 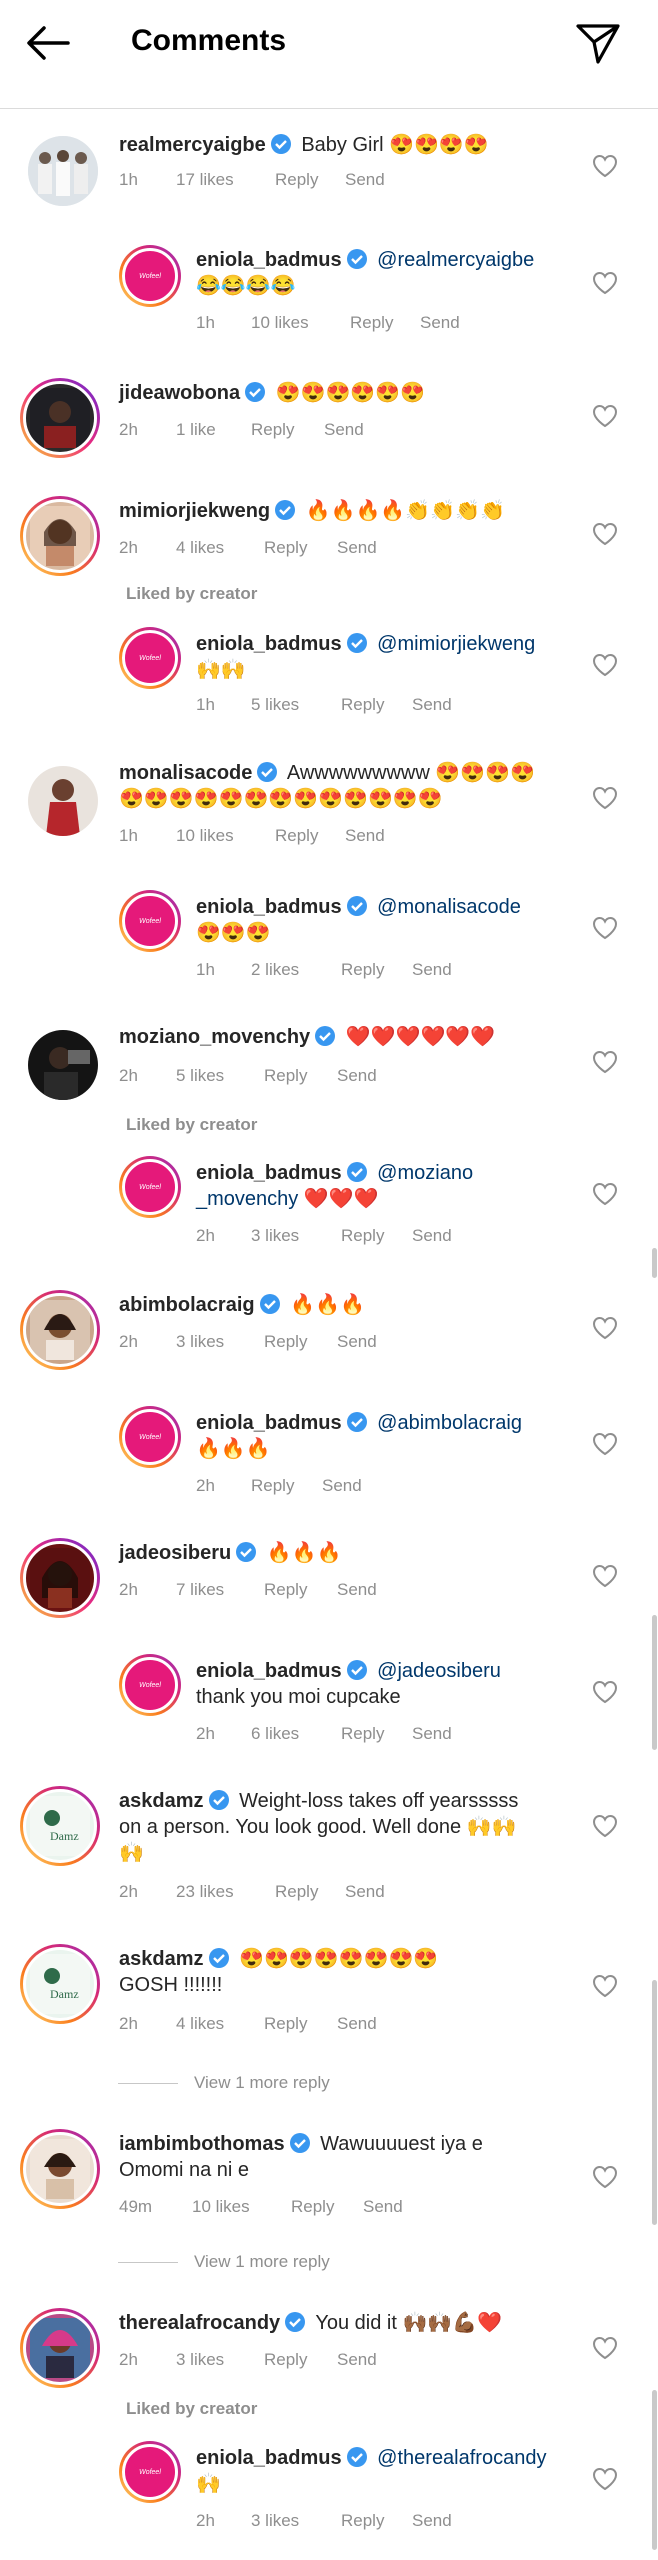 I want to click on likes-count: 2 likes, so click(x=296, y=970).